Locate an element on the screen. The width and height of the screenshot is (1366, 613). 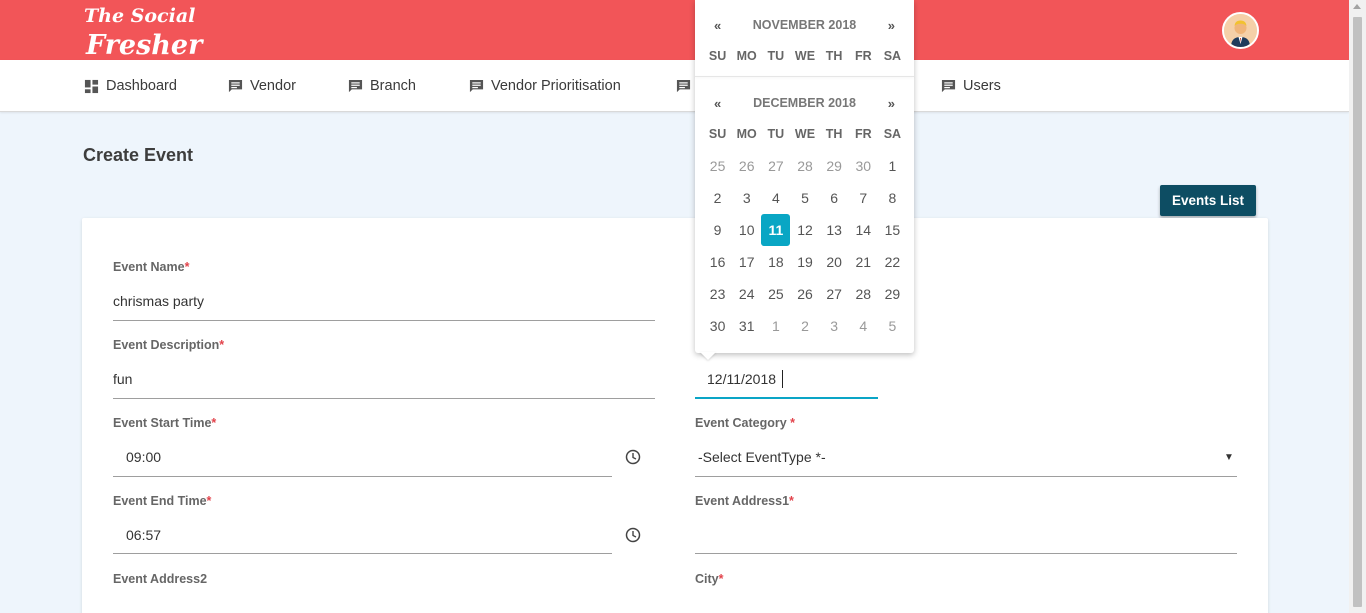
user-avatar is located at coordinates (1240, 30).